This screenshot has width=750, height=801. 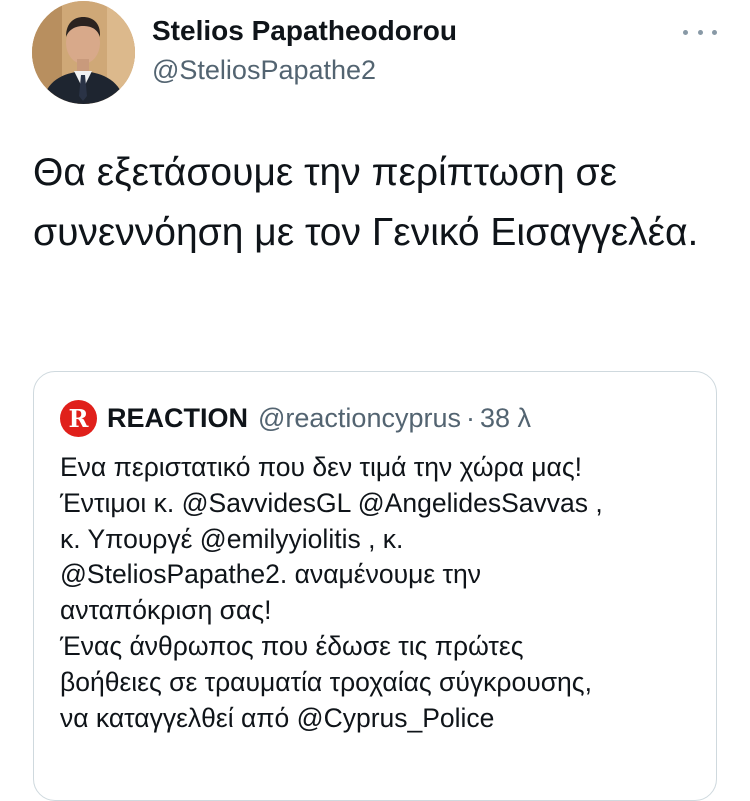 What do you see at coordinates (264, 70) in the screenshot?
I see `author-handle: @SteliosPapathe2` at bounding box center [264, 70].